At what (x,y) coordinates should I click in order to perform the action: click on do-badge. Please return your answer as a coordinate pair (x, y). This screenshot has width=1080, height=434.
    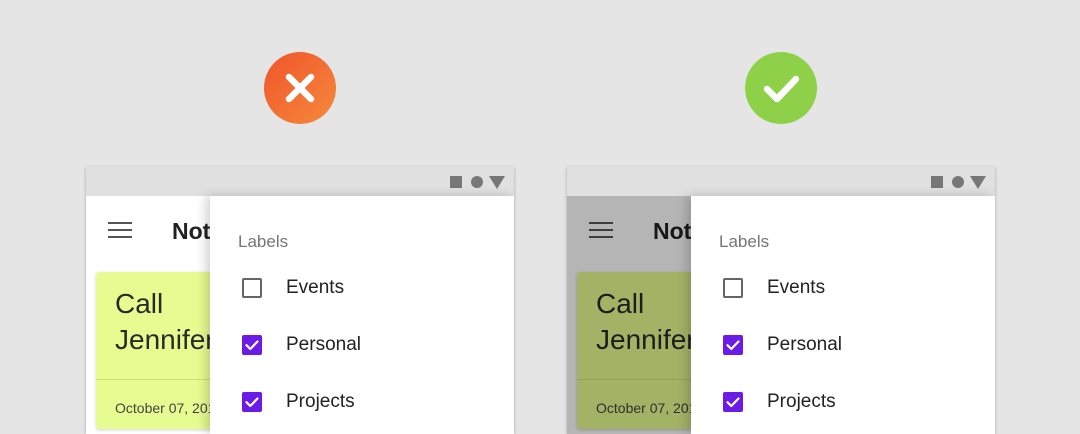
    Looking at the image, I should click on (781, 88).